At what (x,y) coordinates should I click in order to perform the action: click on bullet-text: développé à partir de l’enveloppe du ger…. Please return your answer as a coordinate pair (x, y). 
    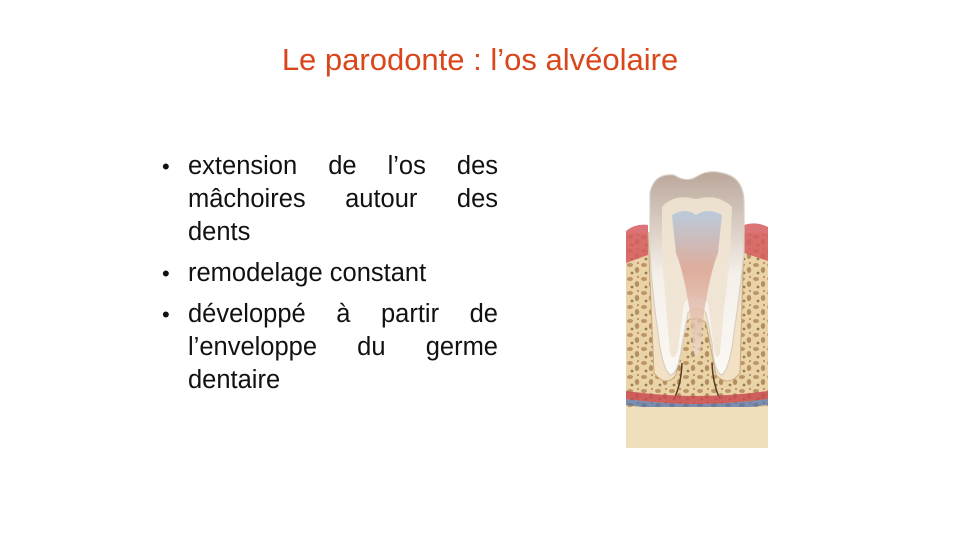
    Looking at the image, I should click on (343, 347).